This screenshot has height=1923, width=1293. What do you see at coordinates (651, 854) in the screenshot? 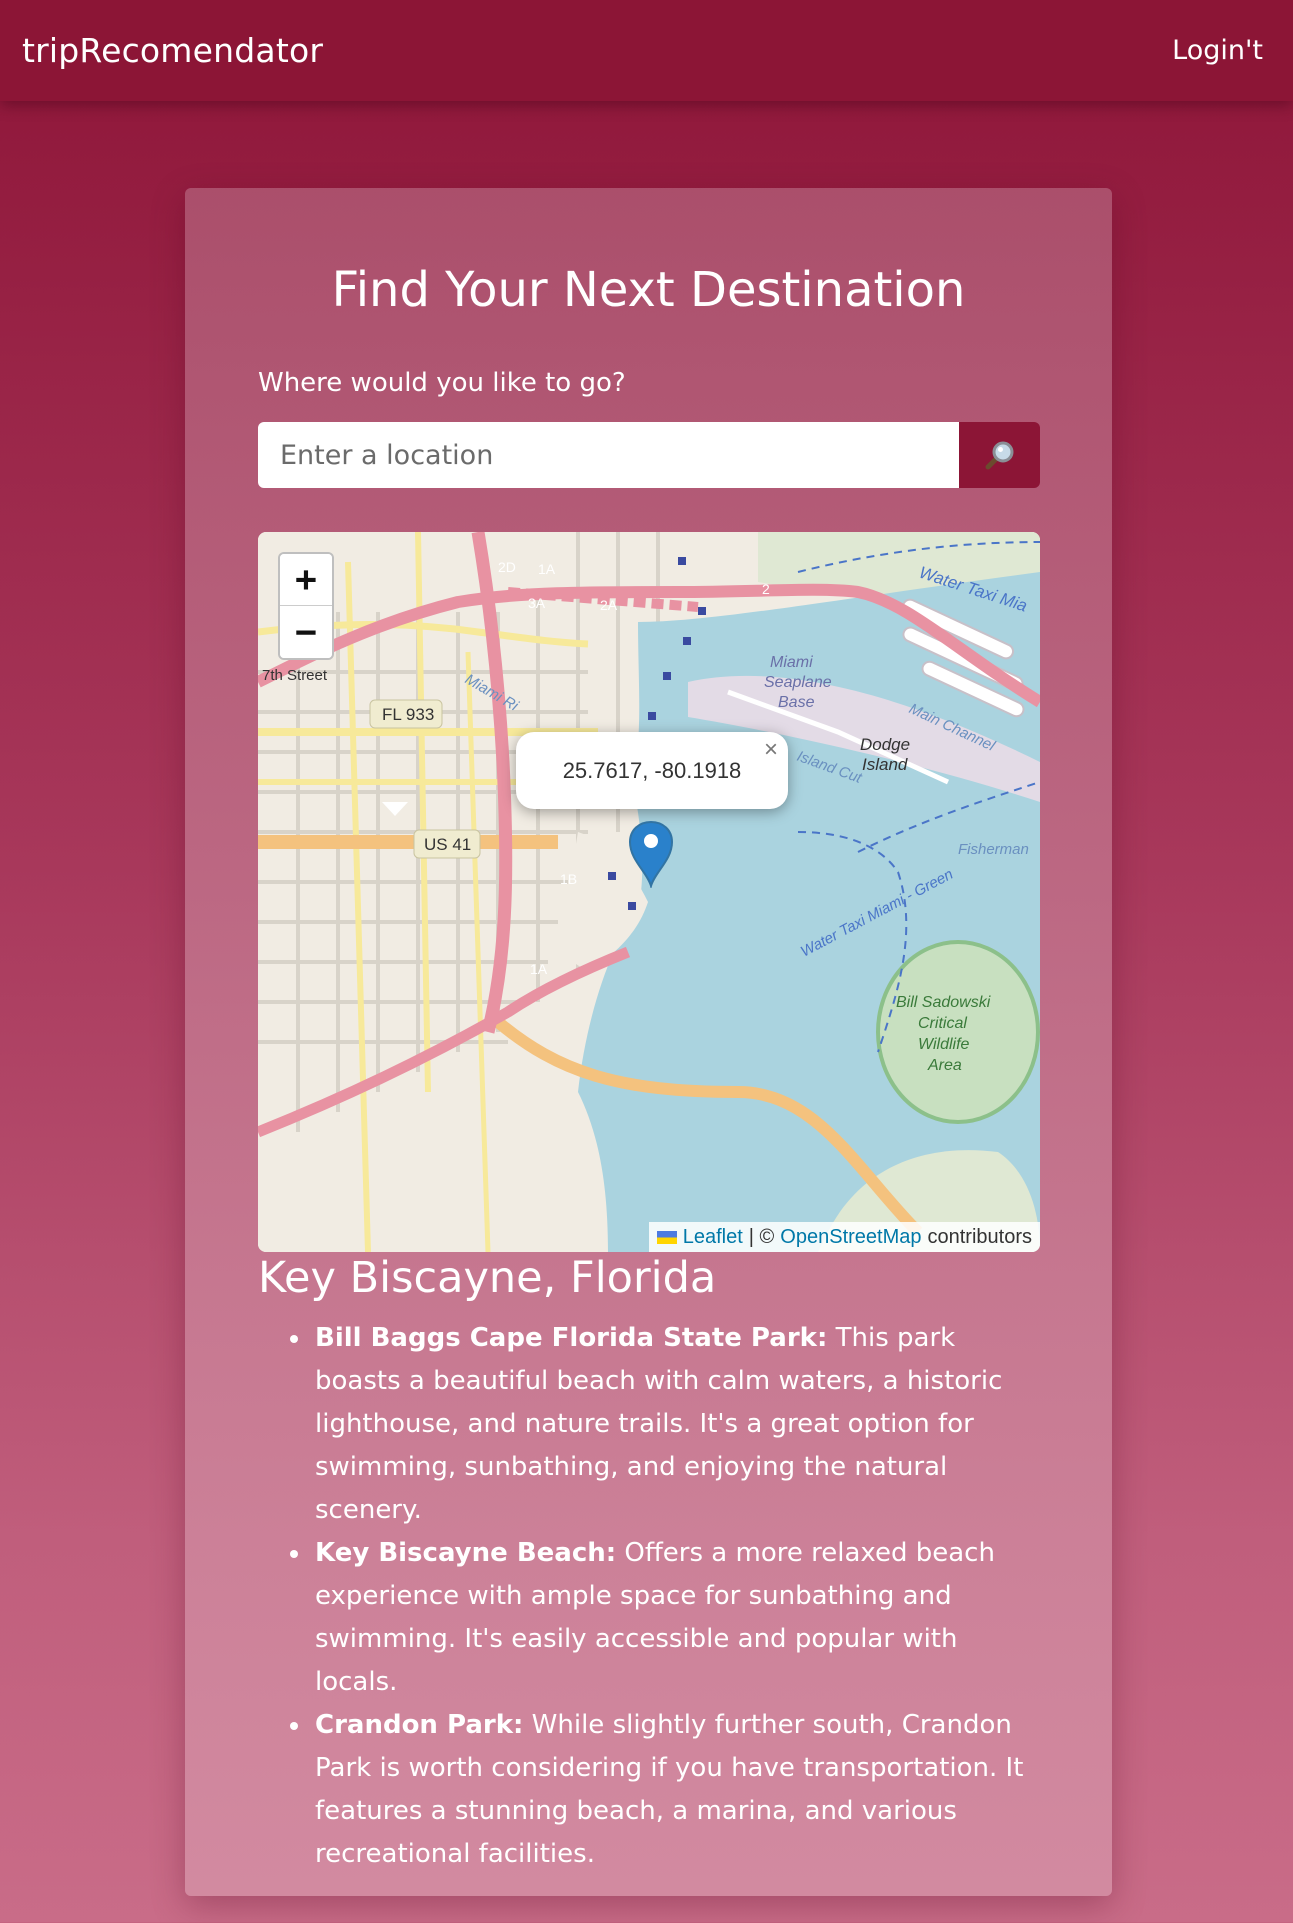
I see `map-pin-icon` at bounding box center [651, 854].